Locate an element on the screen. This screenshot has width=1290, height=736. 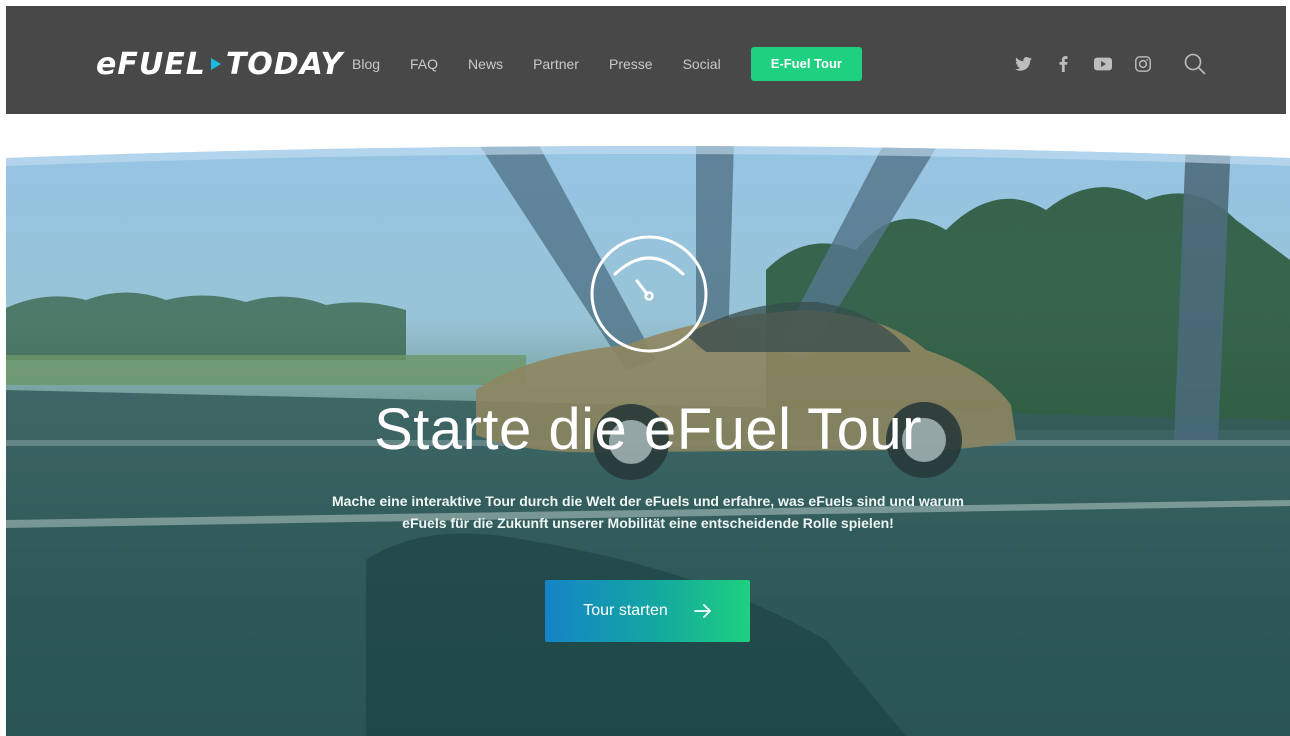
nav-item-social: Social is located at coordinates (702, 64).